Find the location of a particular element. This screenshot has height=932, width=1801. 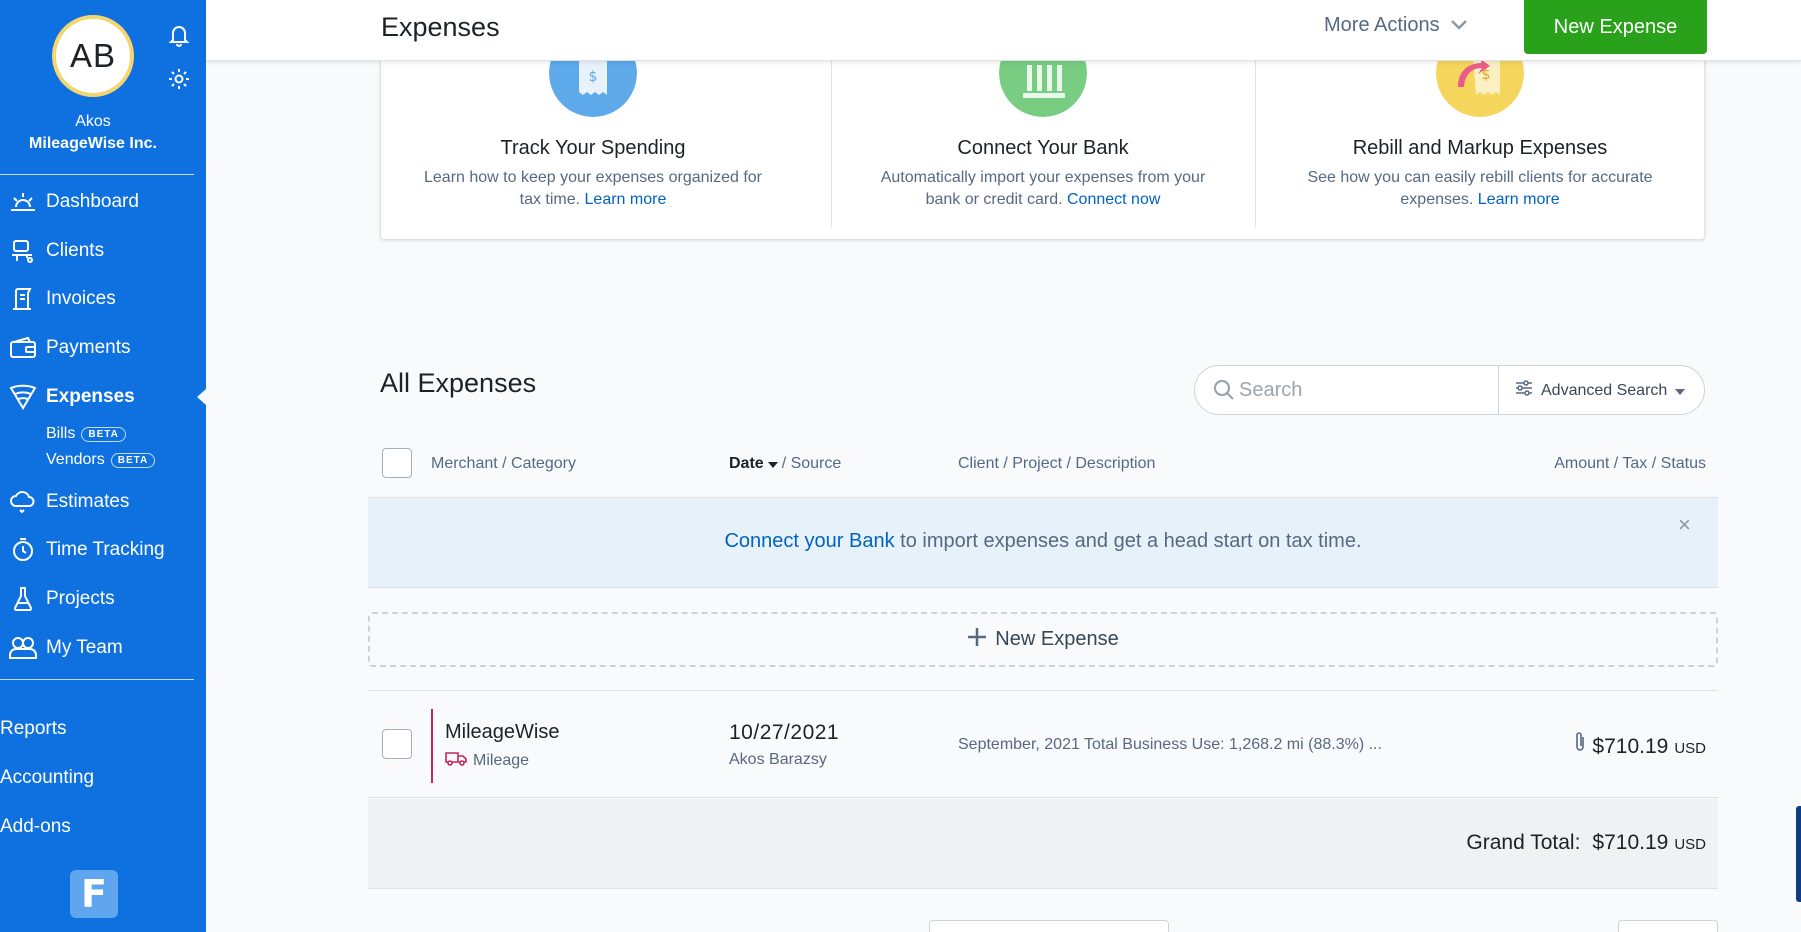

card-title: Track Your Spending is located at coordinates (593, 148).